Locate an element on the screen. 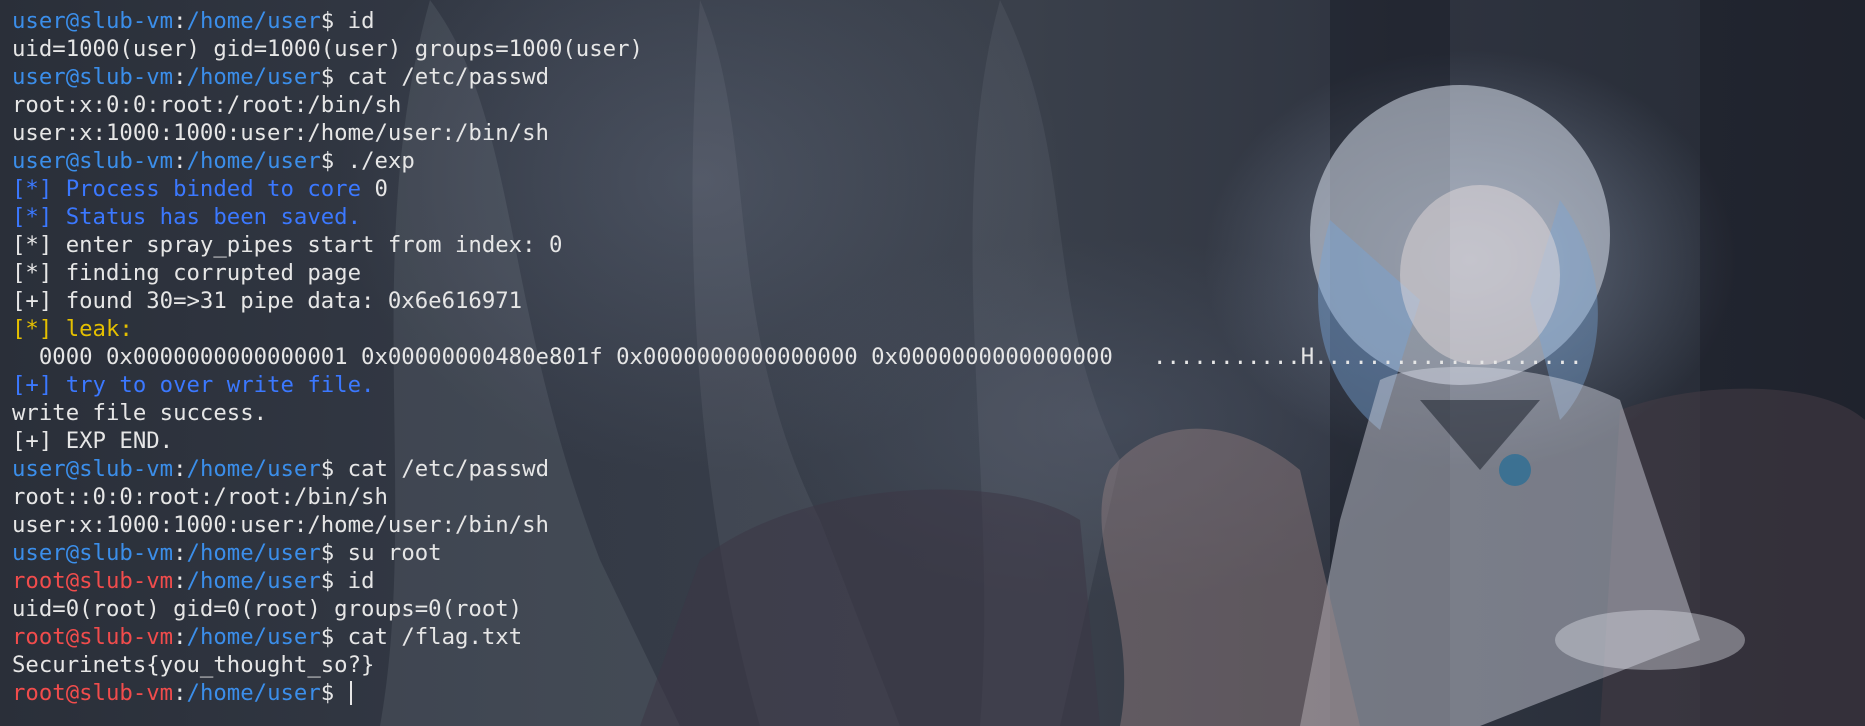 This screenshot has width=1865, height=726. output-line: [+] try to over write file. is located at coordinates (938, 385).